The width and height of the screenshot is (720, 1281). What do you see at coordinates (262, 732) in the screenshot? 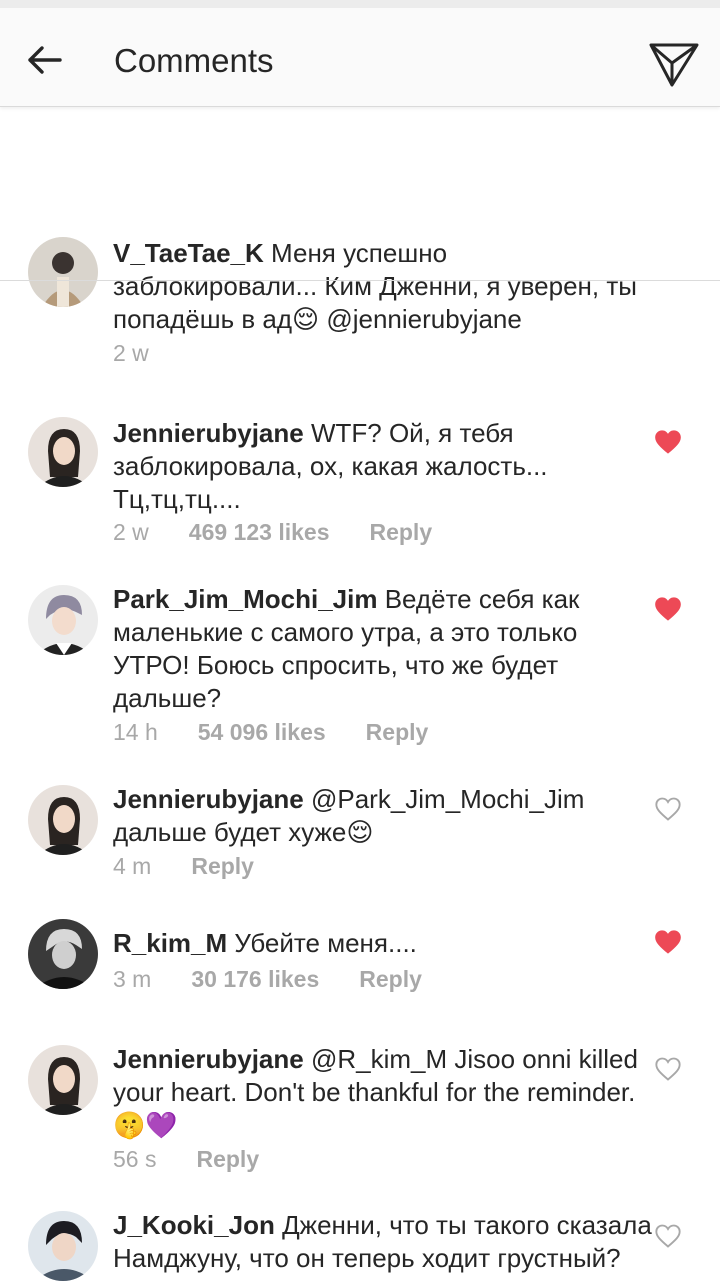
I see `likes-count: 54 096 likes` at bounding box center [262, 732].